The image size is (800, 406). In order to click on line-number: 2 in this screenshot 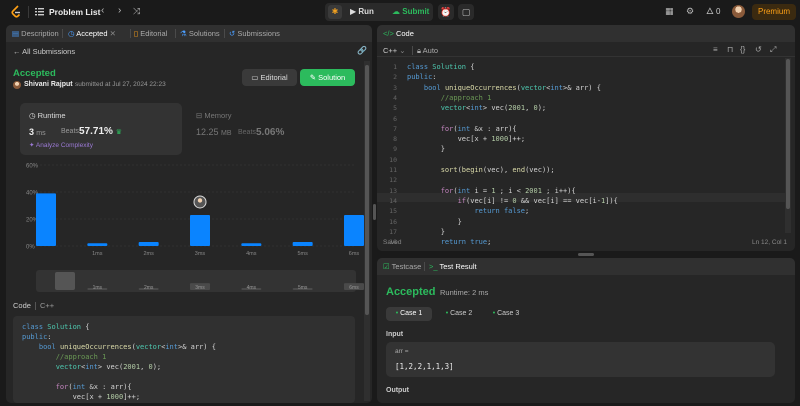, I will do `click(395, 77)`.